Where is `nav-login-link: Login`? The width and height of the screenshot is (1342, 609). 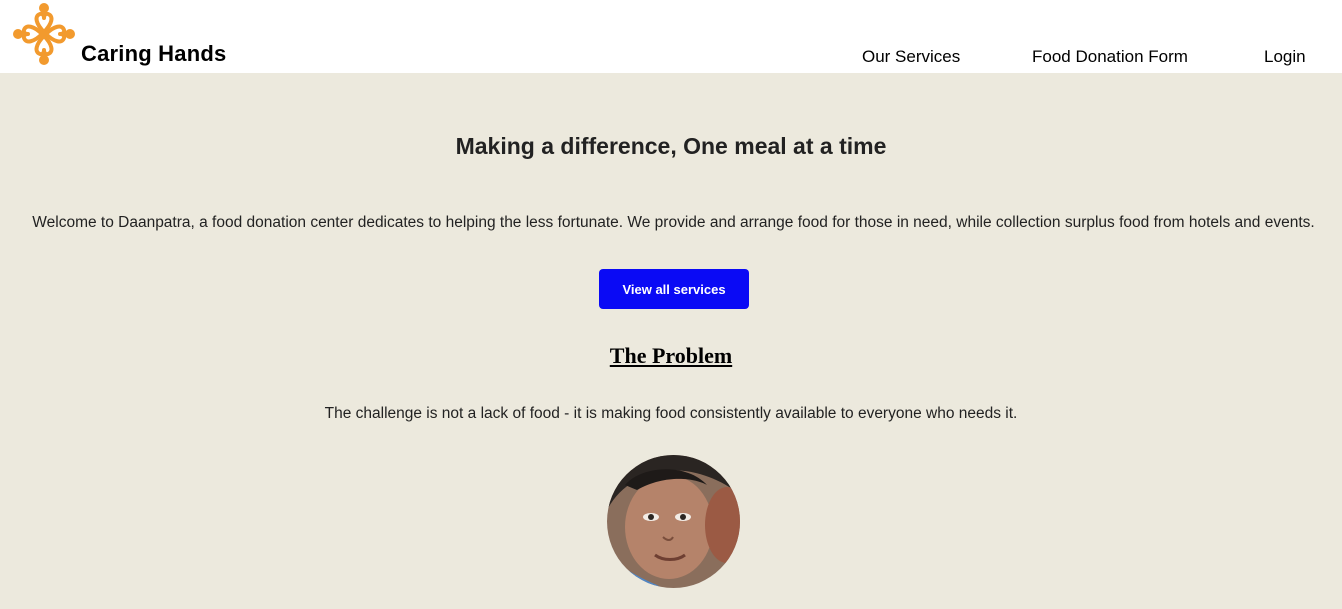
nav-login-link: Login is located at coordinates (1285, 57).